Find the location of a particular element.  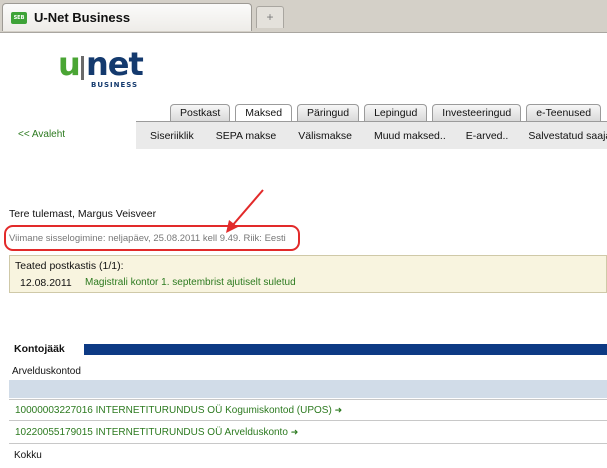

subnav-salvestatud-saajad: Salvestatud saajad is located at coordinates (567, 136).